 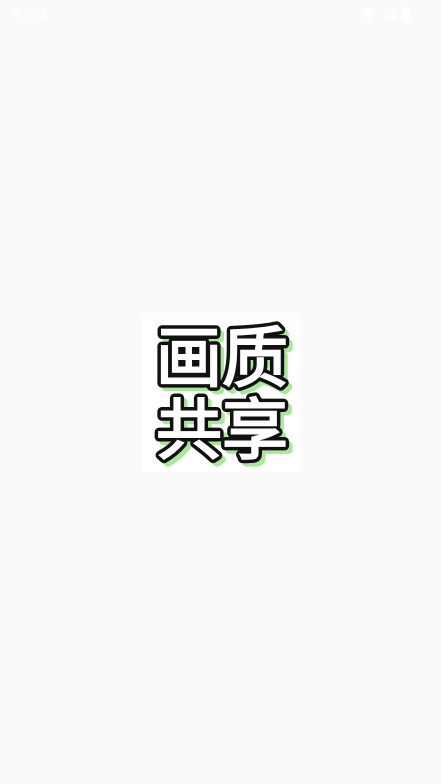 What do you see at coordinates (368, 14) in the screenshot?
I see `wifi-icon` at bounding box center [368, 14].